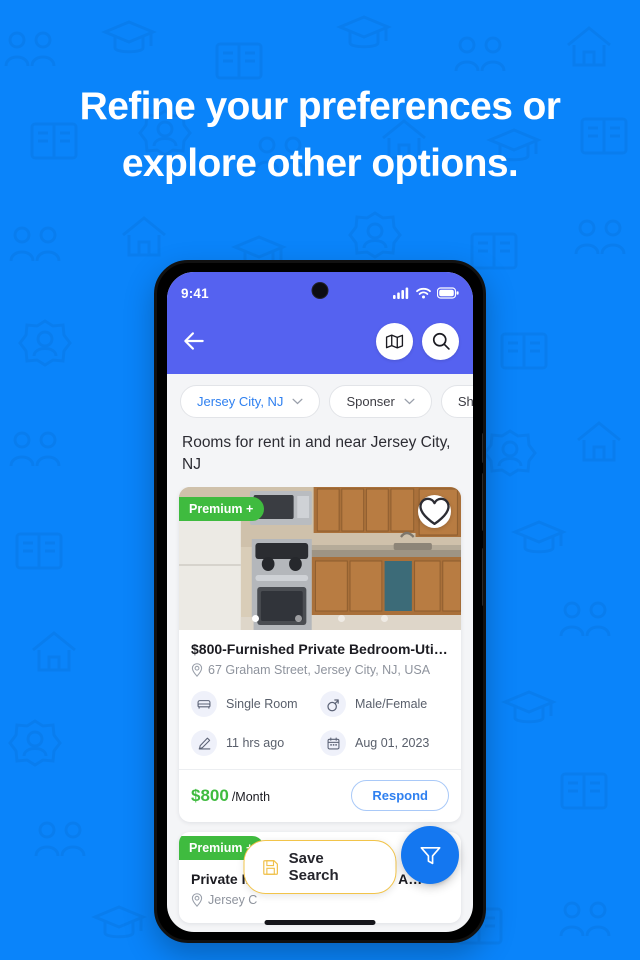 This screenshot has height=960, width=640. What do you see at coordinates (482, 448) in the screenshot?
I see `phone-side-button-mute` at bounding box center [482, 448].